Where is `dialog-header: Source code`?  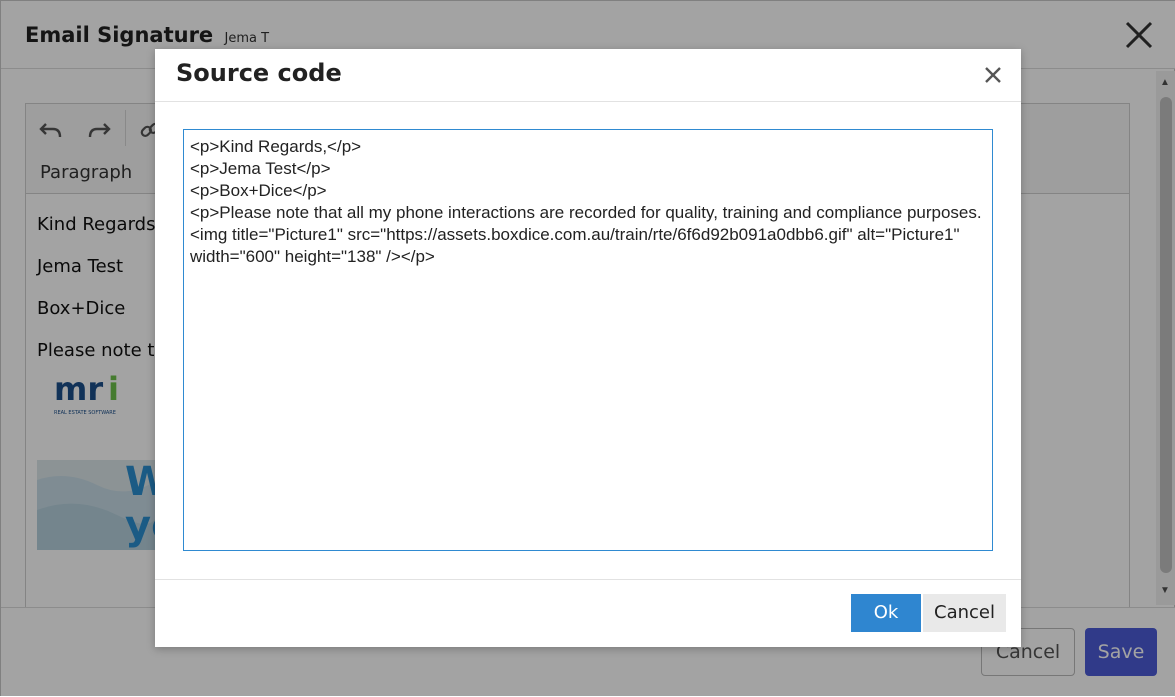
dialog-header: Source code is located at coordinates (588, 75).